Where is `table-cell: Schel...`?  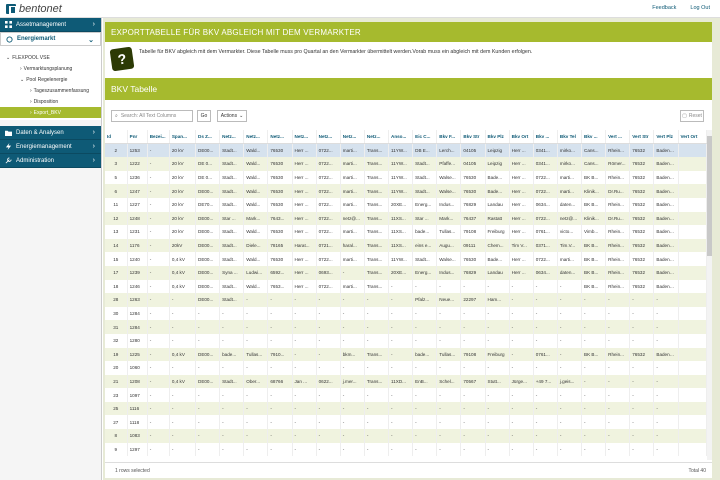
table-cell: Schel... is located at coordinates (449, 381).